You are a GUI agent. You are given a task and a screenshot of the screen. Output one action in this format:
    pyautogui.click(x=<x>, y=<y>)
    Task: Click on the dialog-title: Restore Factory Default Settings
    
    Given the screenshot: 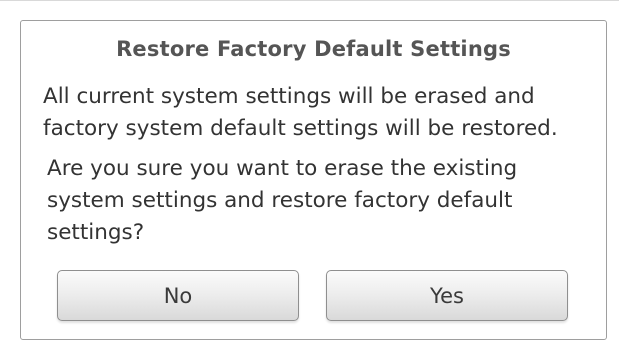 What is the action you would take?
    pyautogui.click(x=313, y=49)
    